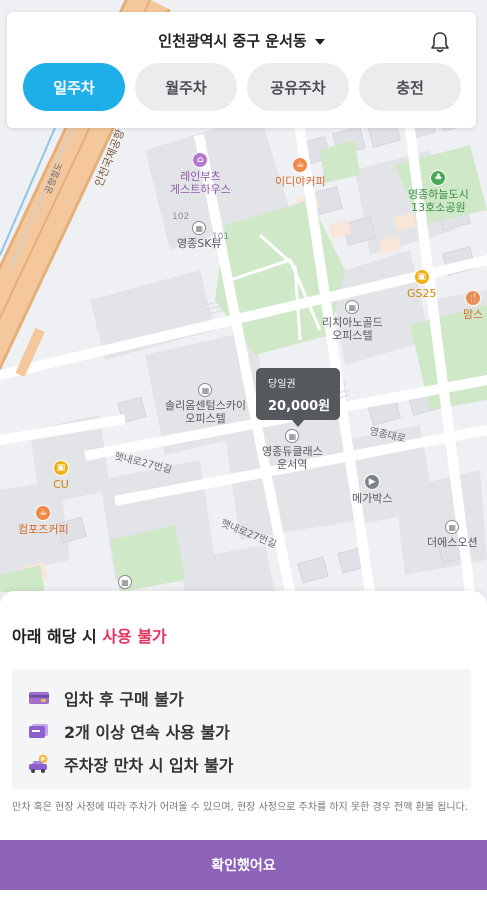 The height and width of the screenshot is (908, 487). What do you see at coordinates (298, 87) in the screenshot?
I see `tab-shared-parking: 공유주차` at bounding box center [298, 87].